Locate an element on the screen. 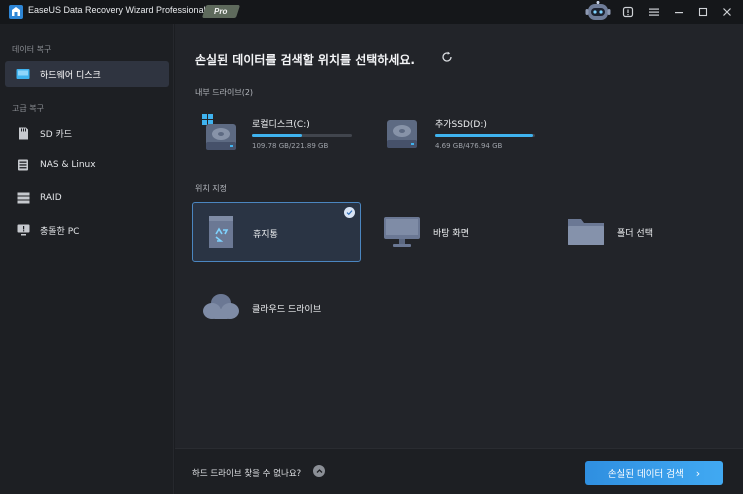  app-title: EaseUS Data Recovery Wizard Professional is located at coordinates (117, 10).